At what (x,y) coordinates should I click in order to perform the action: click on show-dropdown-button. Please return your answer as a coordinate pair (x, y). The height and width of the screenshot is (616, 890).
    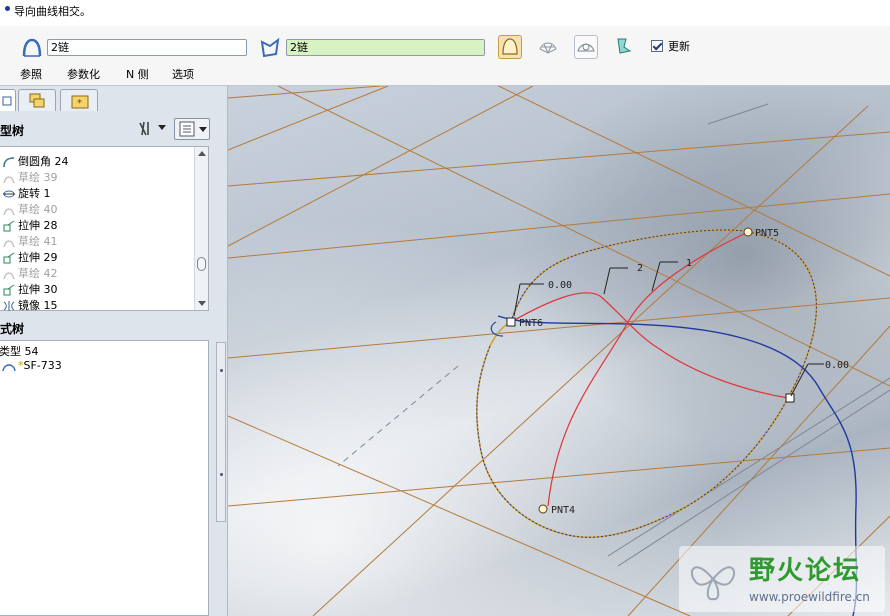
    Looking at the image, I should click on (192, 129).